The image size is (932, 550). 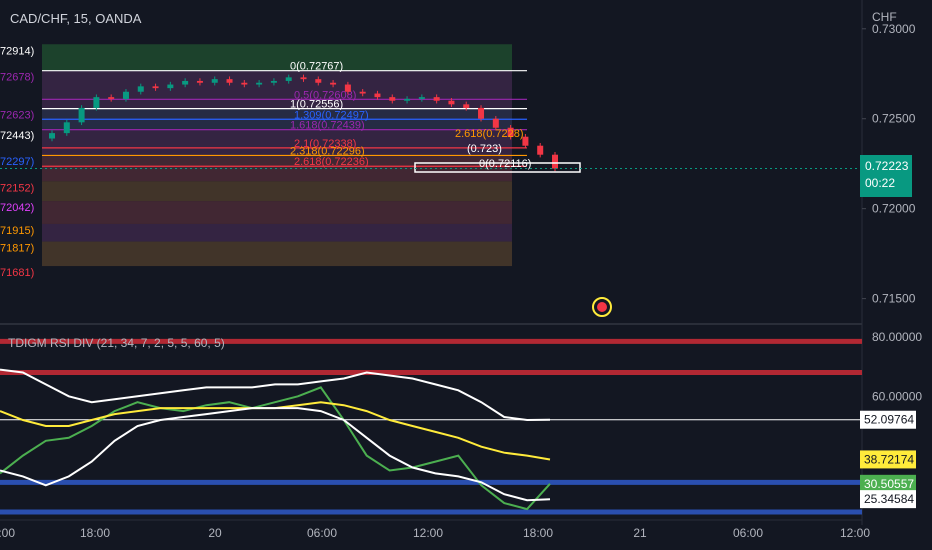 I want to click on left-fib-label: 72623), so click(x=17, y=116).